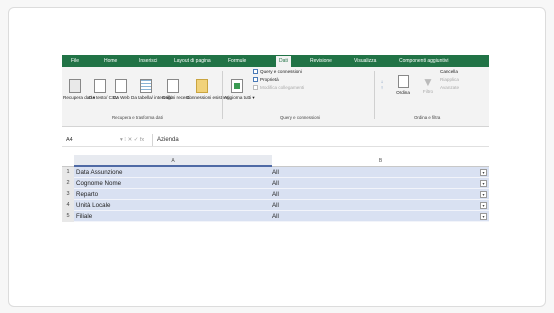  Describe the element at coordinates (68, 161) in the screenshot. I see `select-all-corner` at that location.